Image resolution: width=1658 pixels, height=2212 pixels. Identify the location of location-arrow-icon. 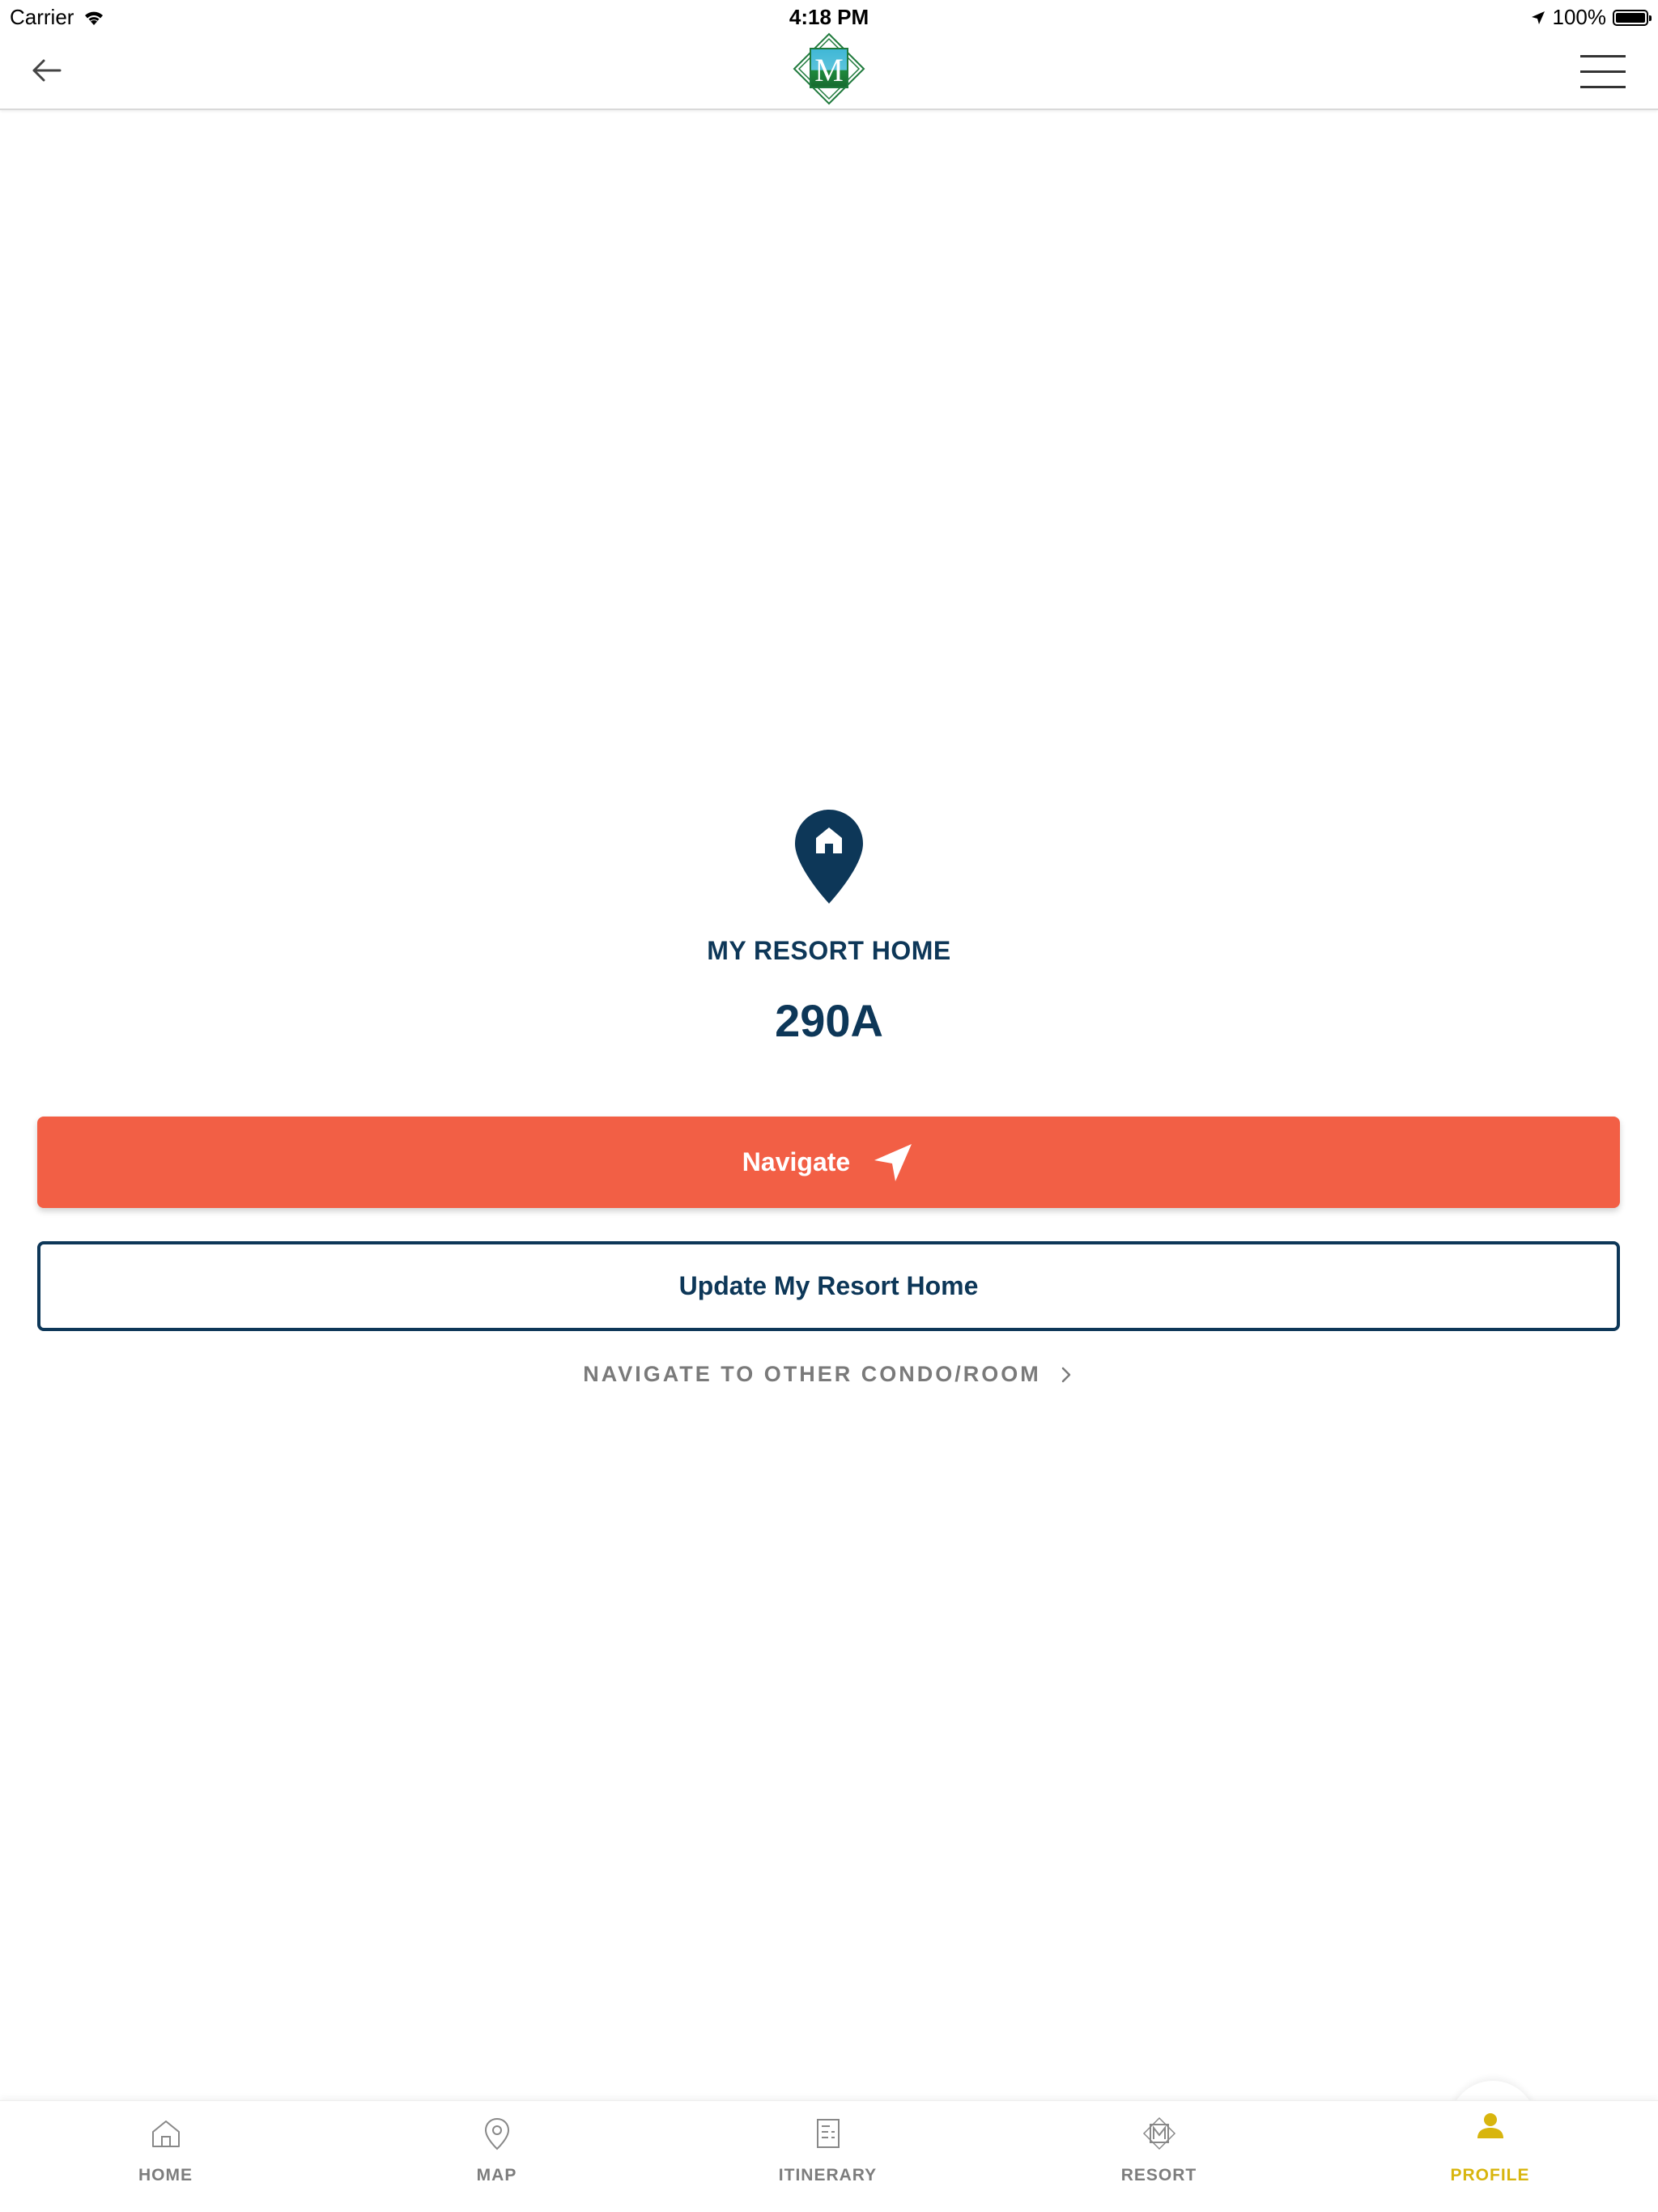
(1538, 18).